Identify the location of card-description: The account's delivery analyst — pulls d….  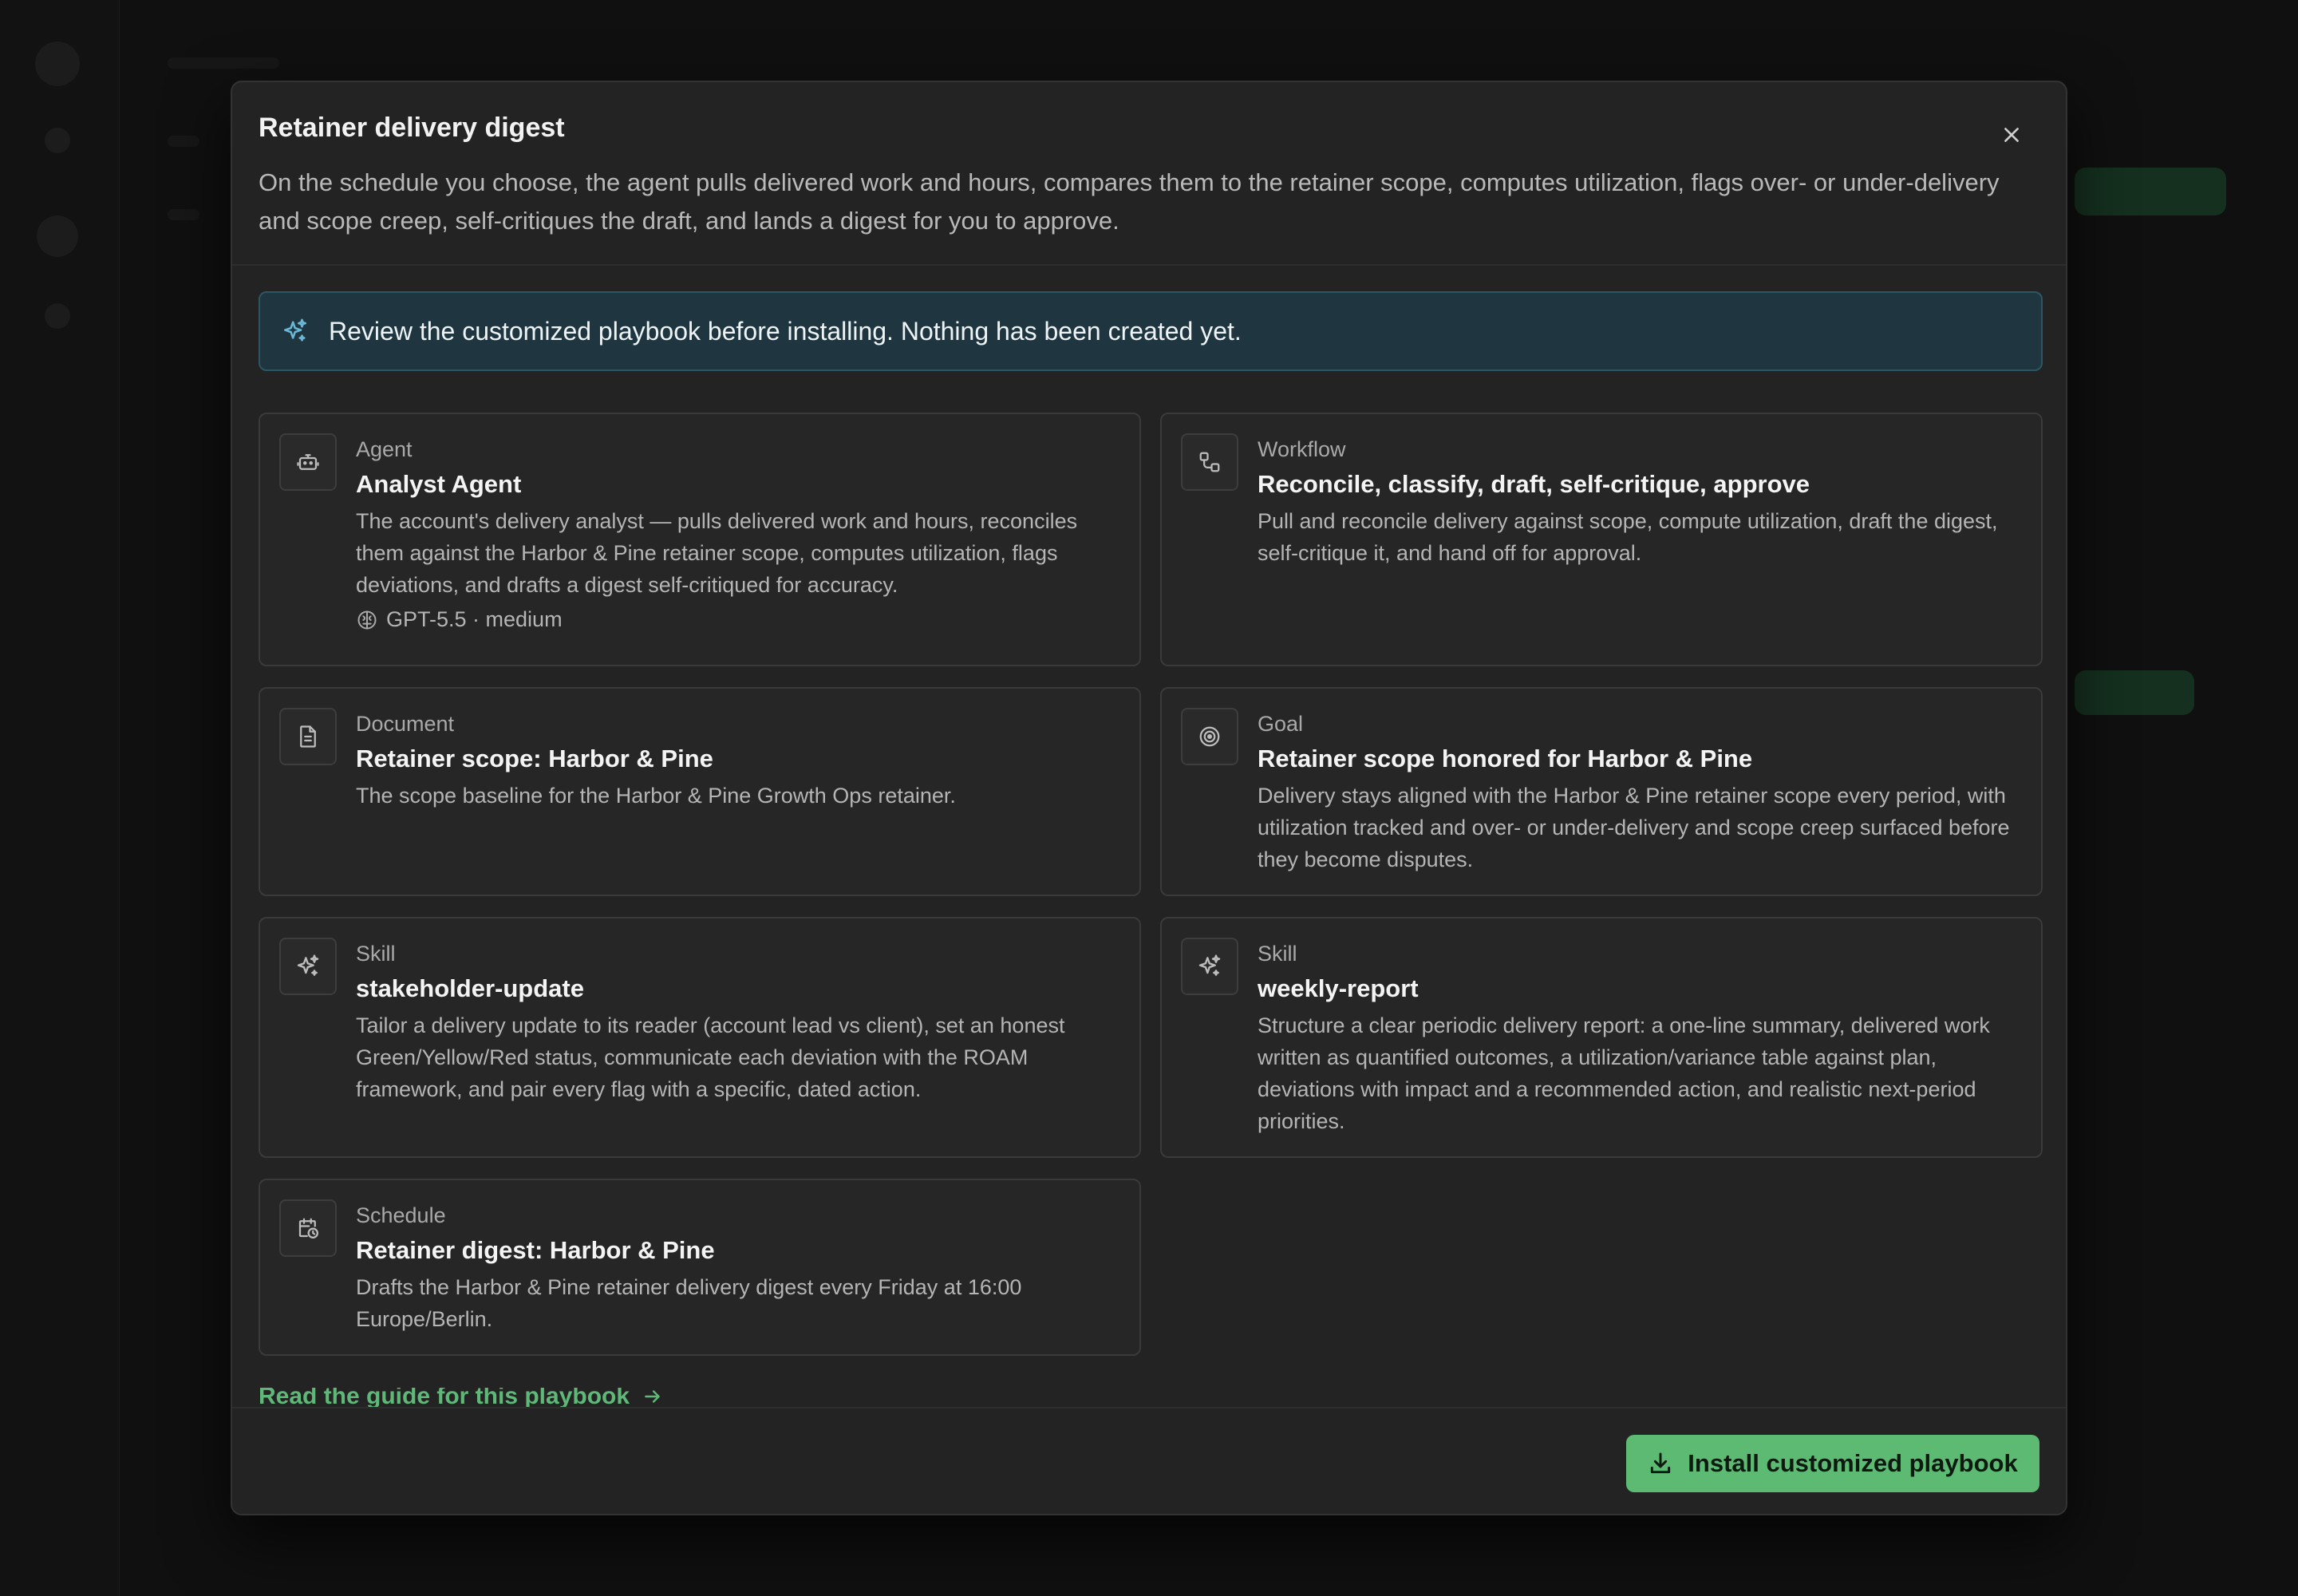
(717, 553).